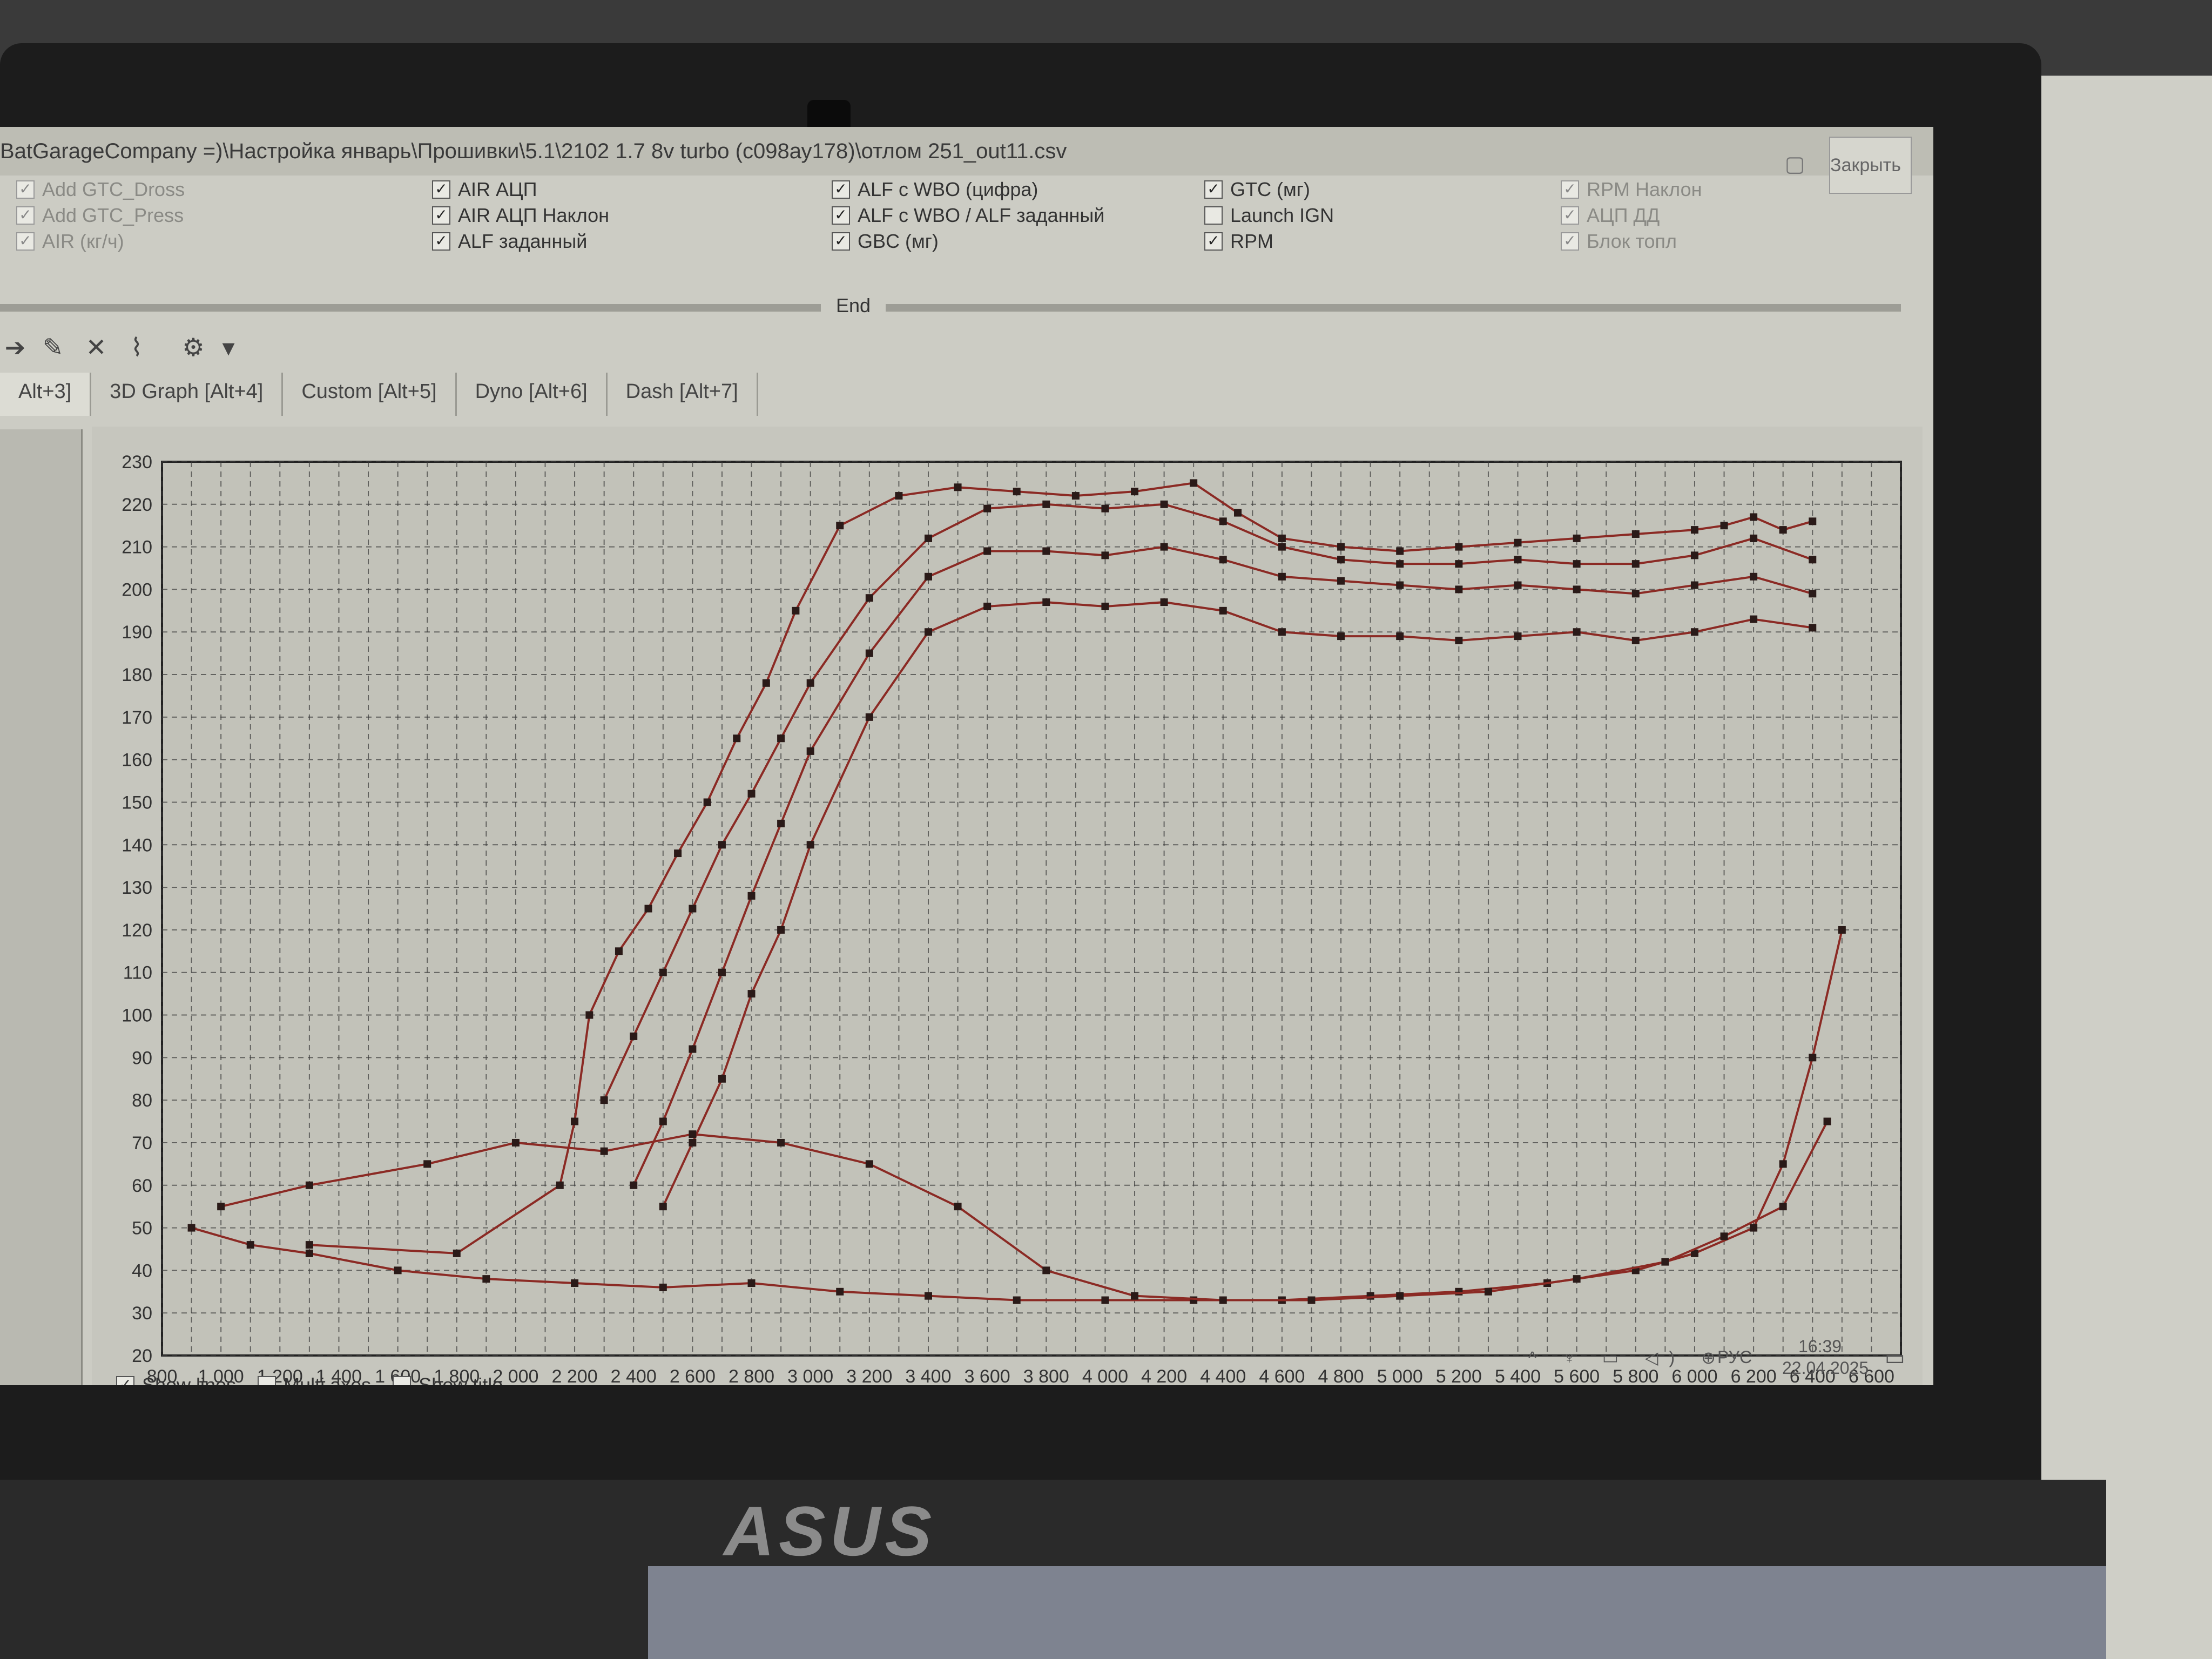 The image size is (2212, 1659). What do you see at coordinates (885, 241) in the screenshot?
I see `channel-checkbox: ✓ GBC (мг)` at bounding box center [885, 241].